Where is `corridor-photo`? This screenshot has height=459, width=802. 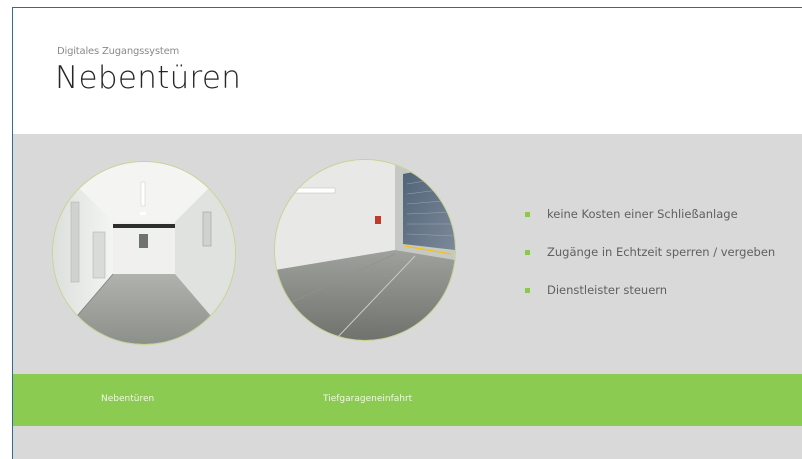
corridor-photo is located at coordinates (144, 253).